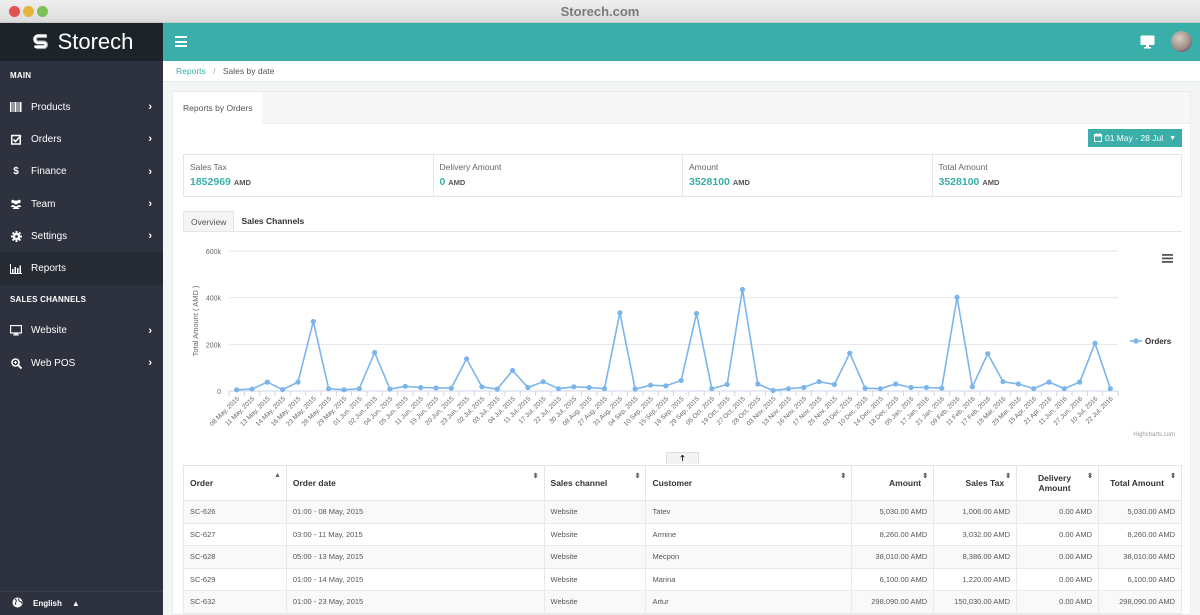 This screenshot has height=615, width=1200. Describe the element at coordinates (1167, 258) in the screenshot. I see `chart-menu-icon` at that location.